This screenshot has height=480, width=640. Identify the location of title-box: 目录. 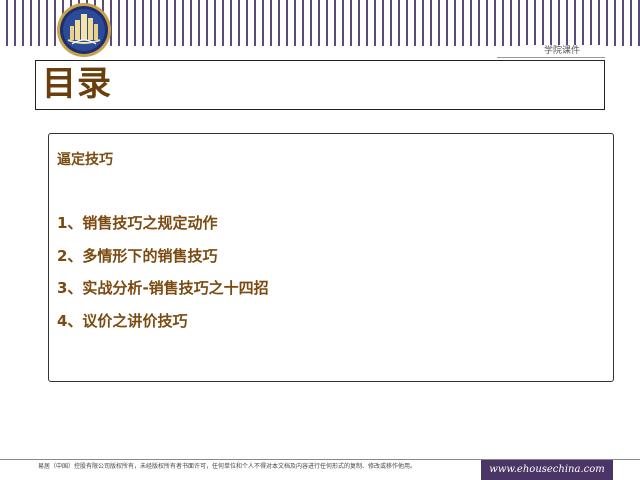
(320, 85).